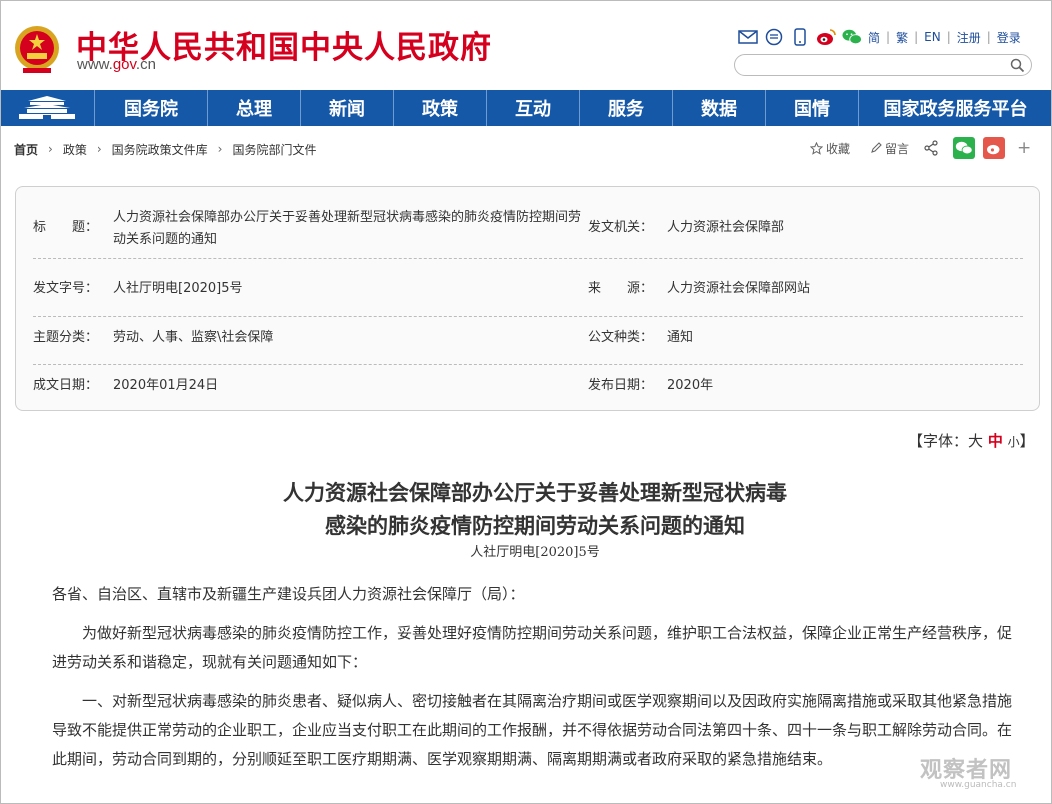  Describe the element at coordinates (932, 37) in the screenshot. I see `link-english: EN` at that location.